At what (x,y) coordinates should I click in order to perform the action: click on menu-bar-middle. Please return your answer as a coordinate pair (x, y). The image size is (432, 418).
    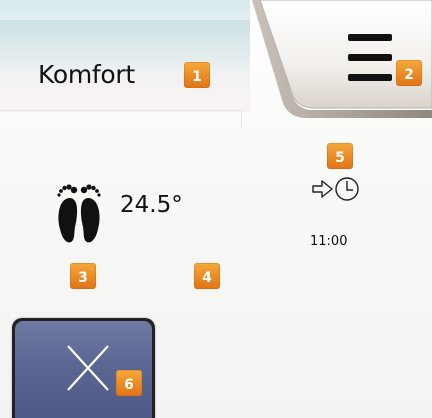
    Looking at the image, I should click on (370, 57).